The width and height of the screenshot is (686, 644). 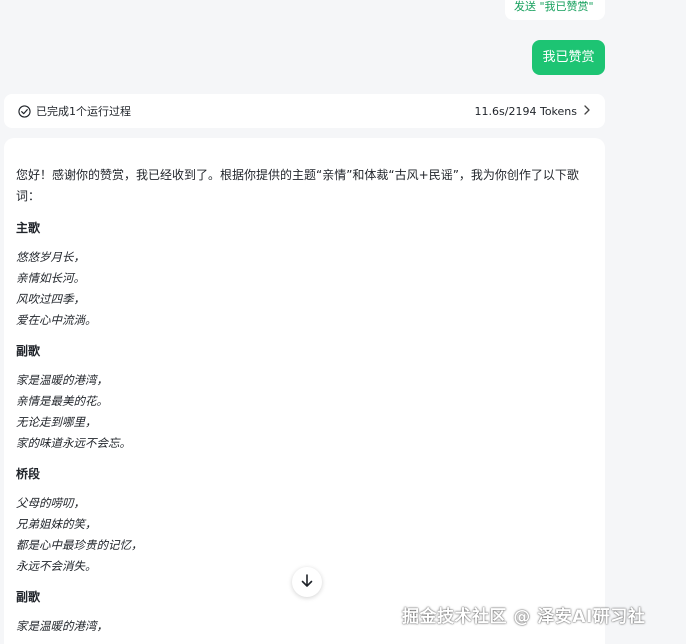 I want to click on scroll-to-bottom-button, so click(x=307, y=582).